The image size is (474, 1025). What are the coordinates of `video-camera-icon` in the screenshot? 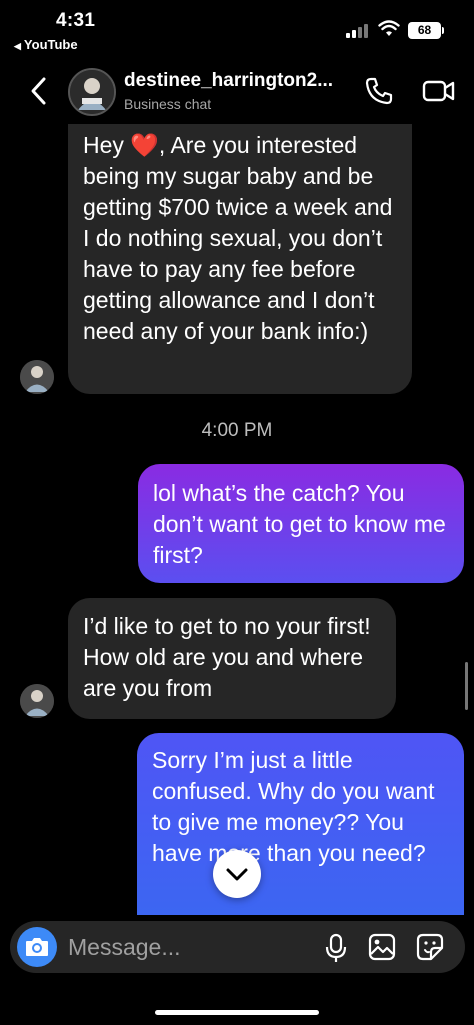 It's located at (439, 91).